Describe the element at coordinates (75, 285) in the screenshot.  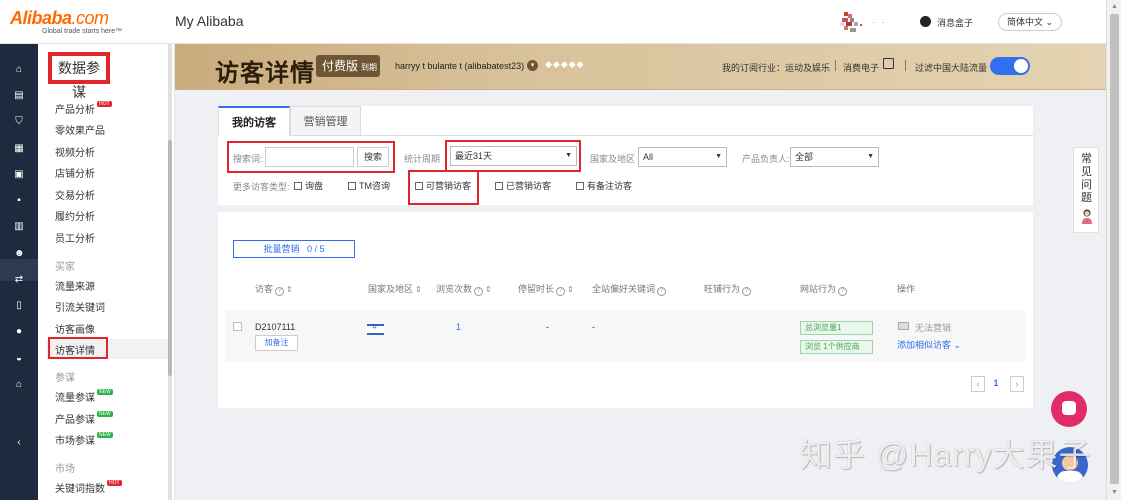
I see `nav-item-traffic-source: 流量来源` at that location.